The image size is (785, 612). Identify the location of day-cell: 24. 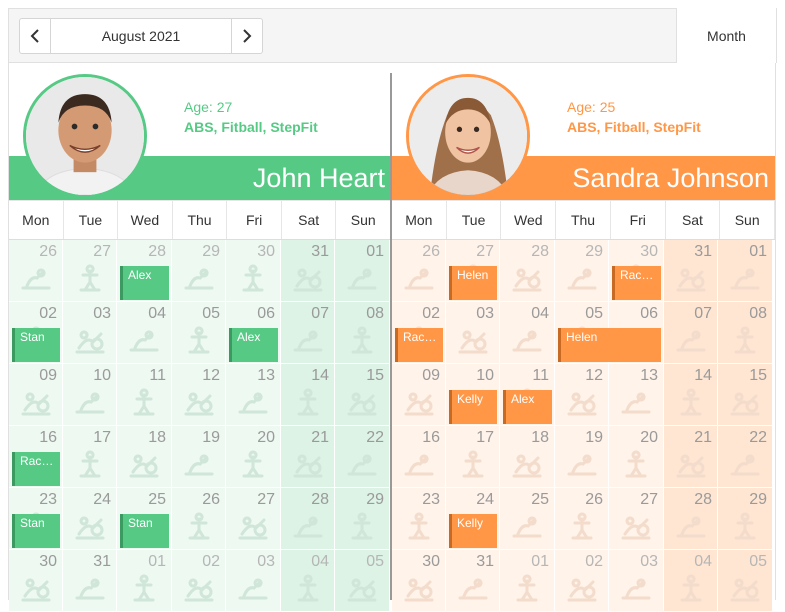
(90, 519).